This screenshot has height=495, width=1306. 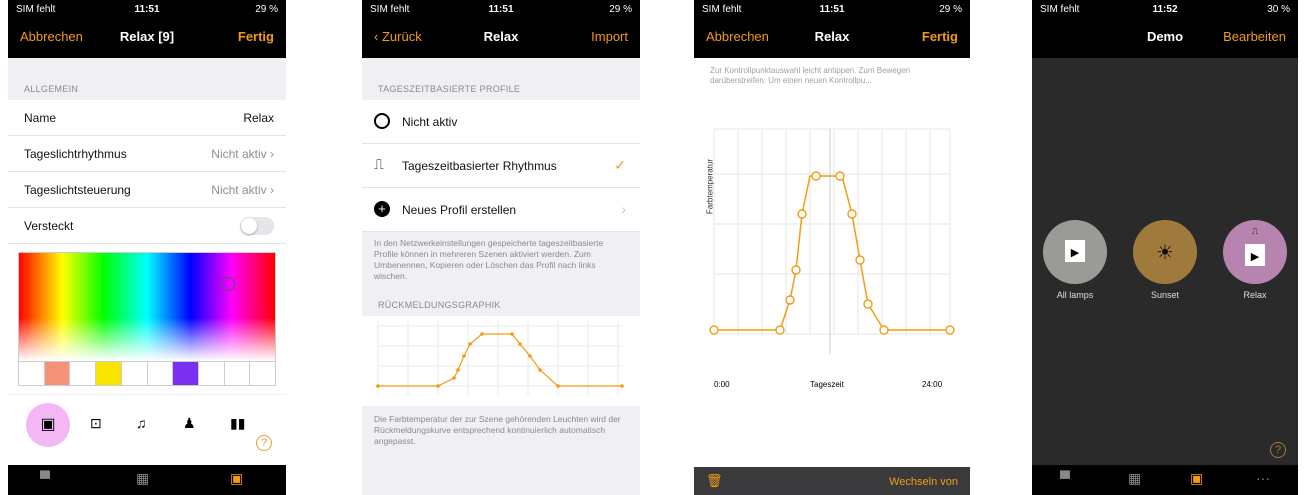 What do you see at coordinates (1165, 253) in the screenshot?
I see `sun-icon: ☀` at bounding box center [1165, 253].